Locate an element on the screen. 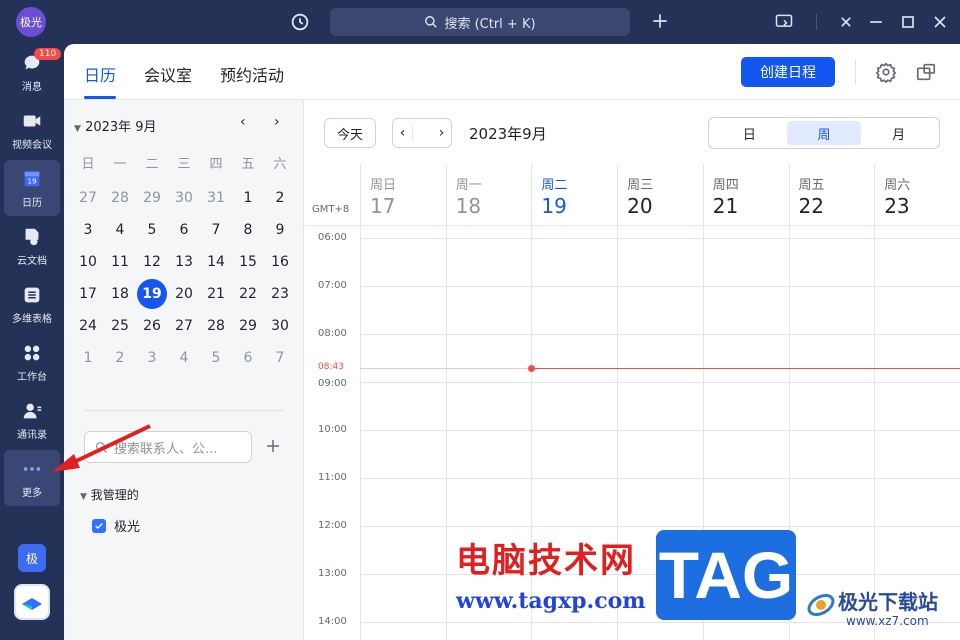 The width and height of the screenshot is (960, 640). mini-day: 12 is located at coordinates (152, 262).